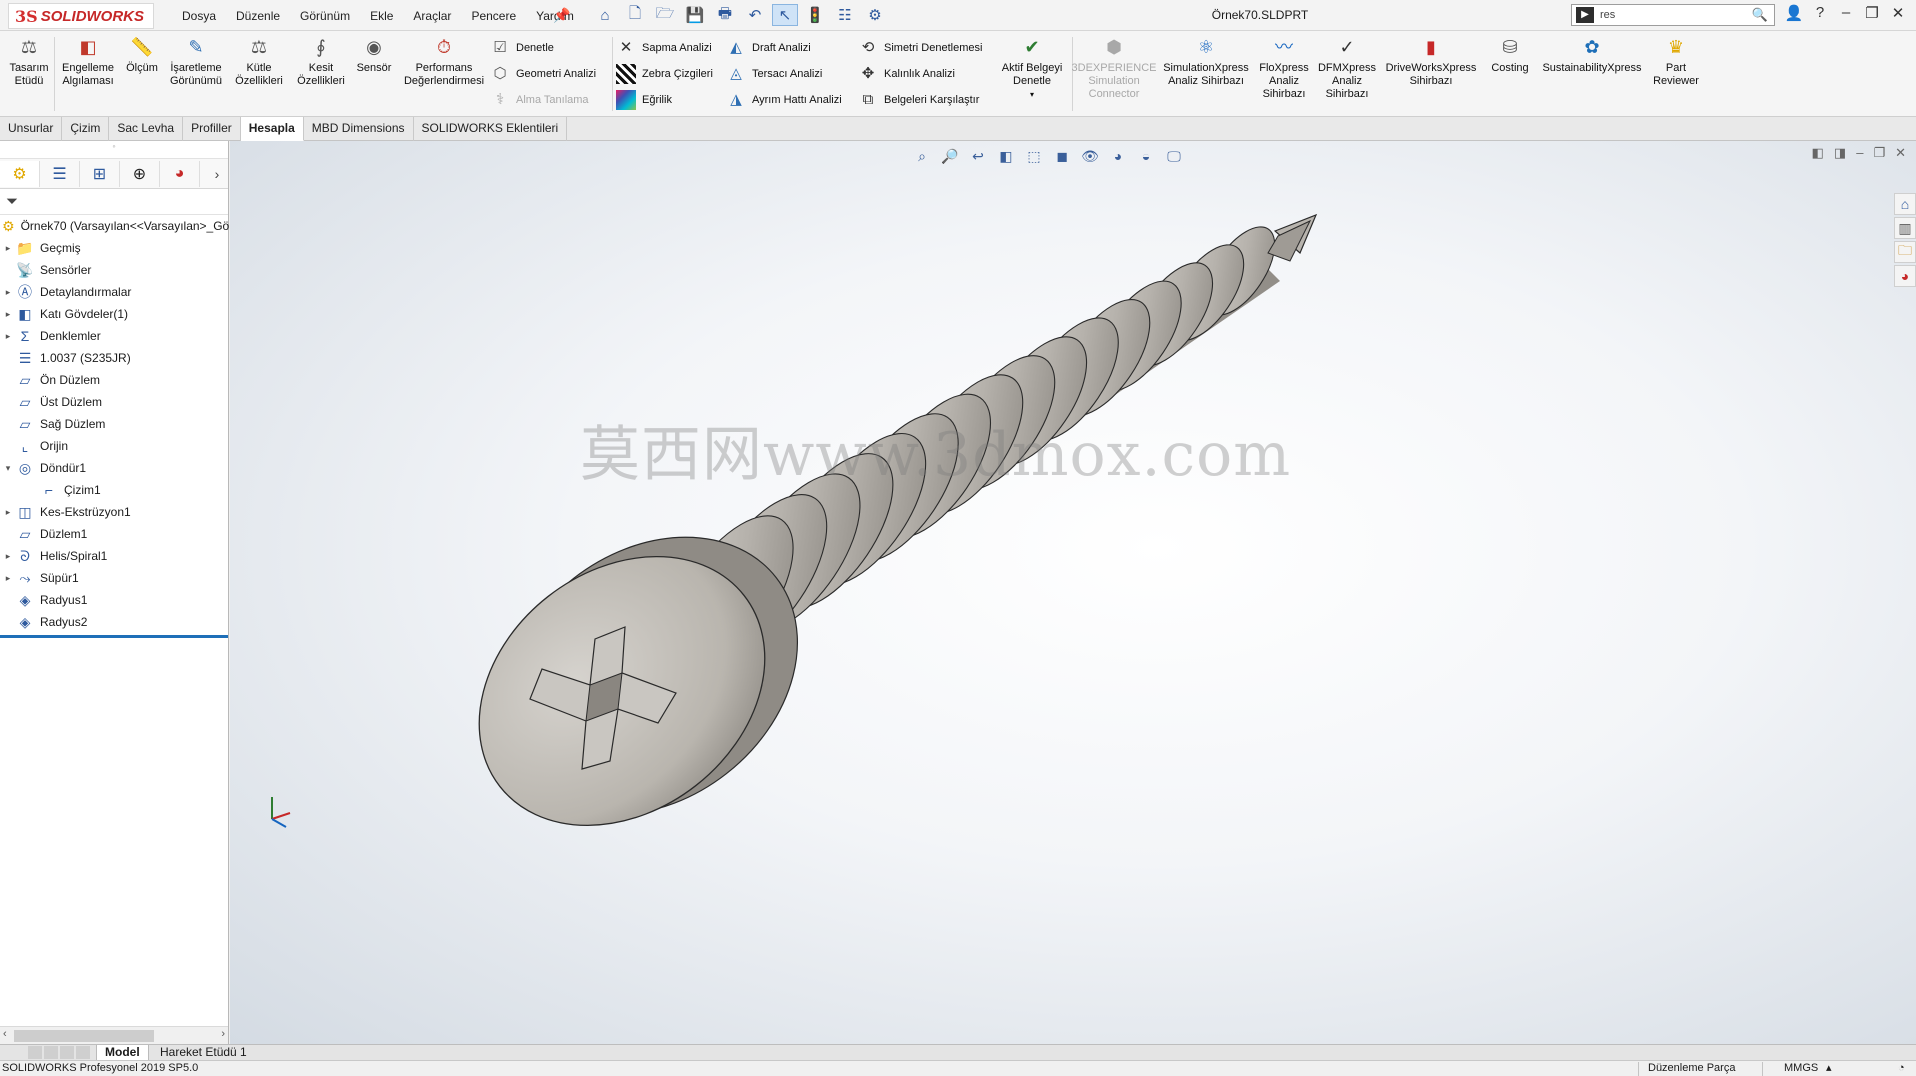 The height and width of the screenshot is (1076, 1916). I want to click on dropdown-arrow-icon: ▾, so click(1032, 94).